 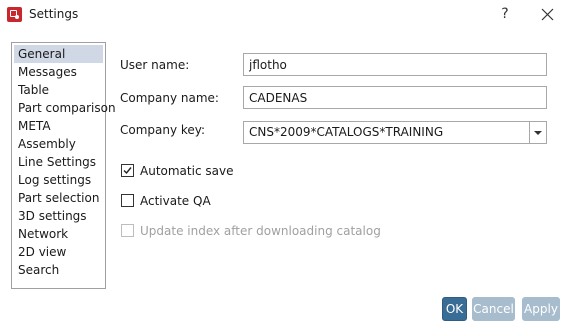 I want to click on company-key-dropdown: CNS*2009*CATALOGS*TRAINING, so click(x=395, y=132).